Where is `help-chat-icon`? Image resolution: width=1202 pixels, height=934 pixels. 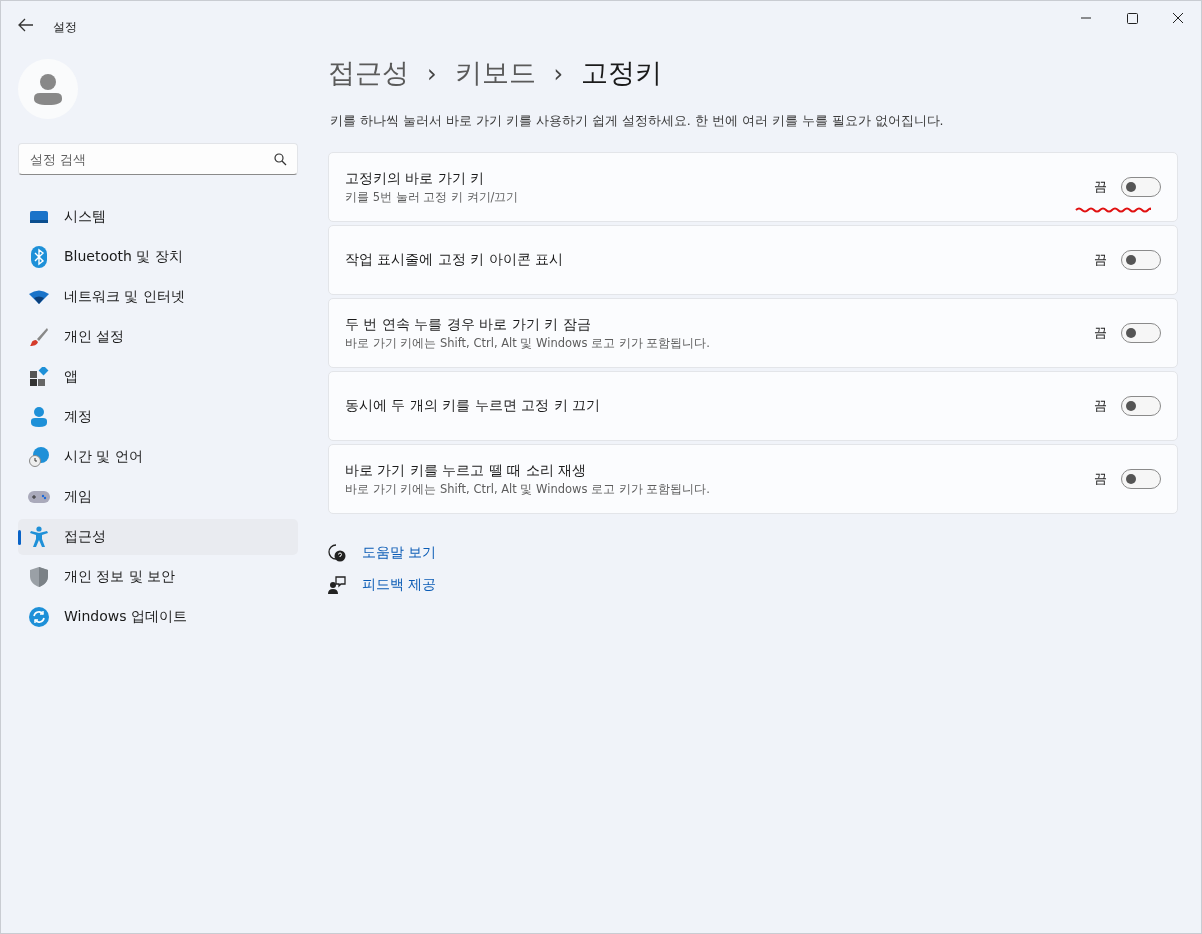
help-chat-icon is located at coordinates (337, 553).